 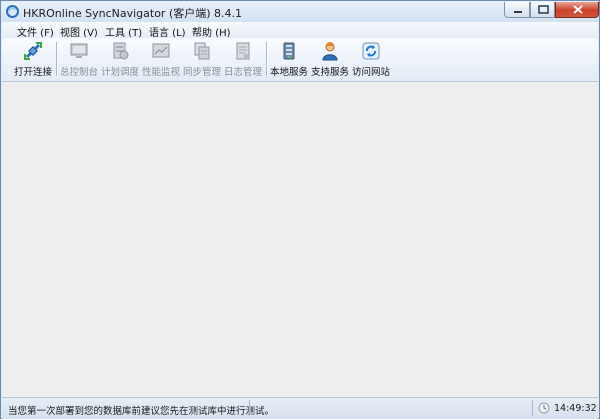 What do you see at coordinates (79, 50) in the screenshot?
I see `monitor-icon` at bounding box center [79, 50].